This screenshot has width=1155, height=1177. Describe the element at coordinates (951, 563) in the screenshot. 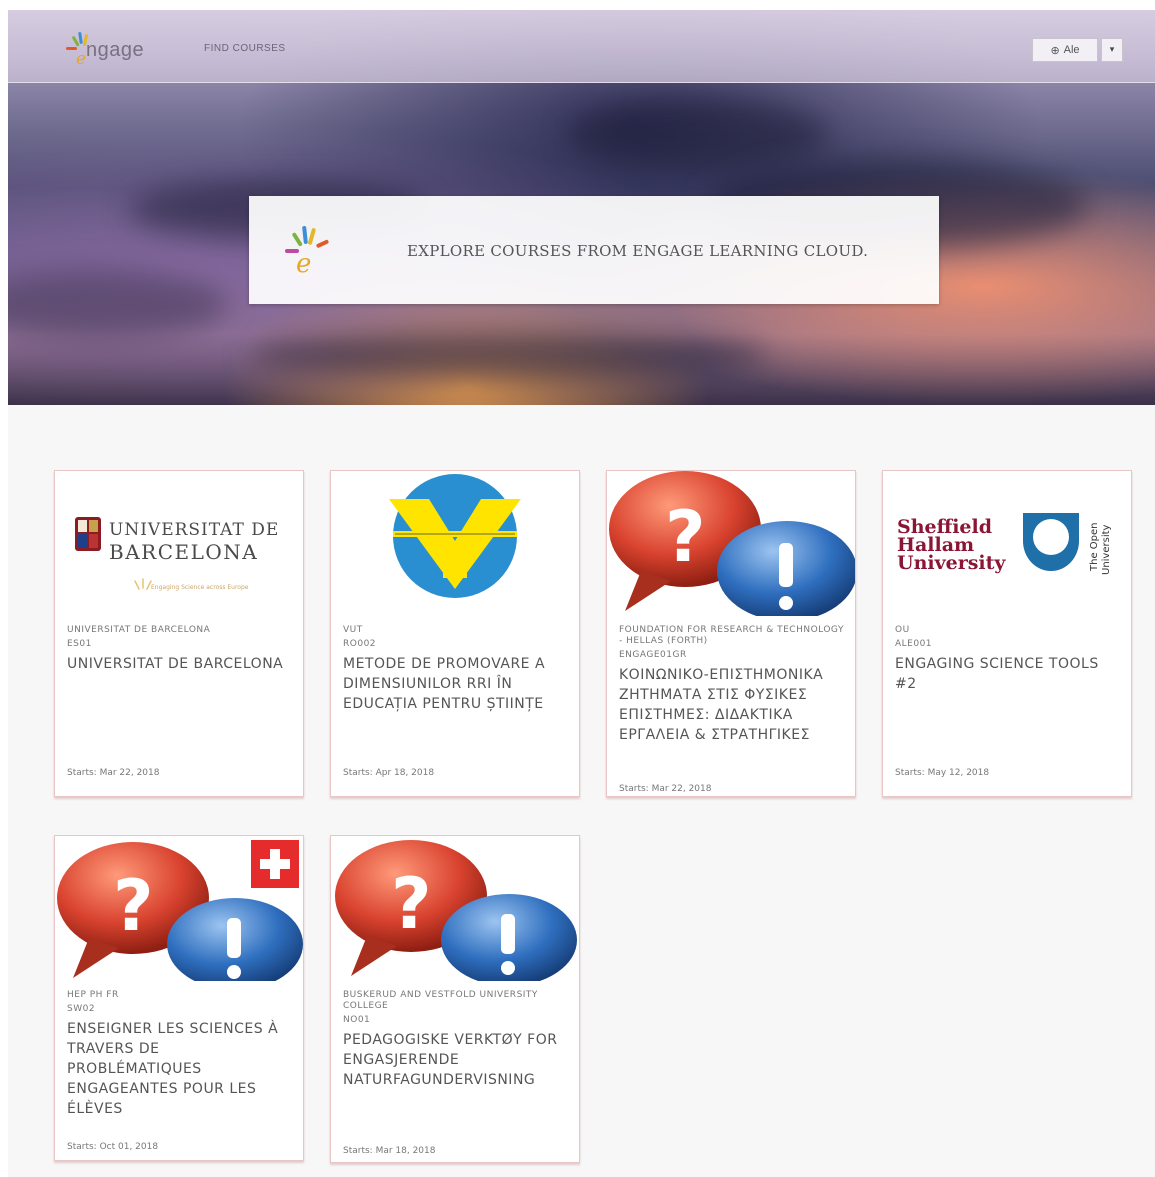

I see `shu-logo-line3: University` at that location.